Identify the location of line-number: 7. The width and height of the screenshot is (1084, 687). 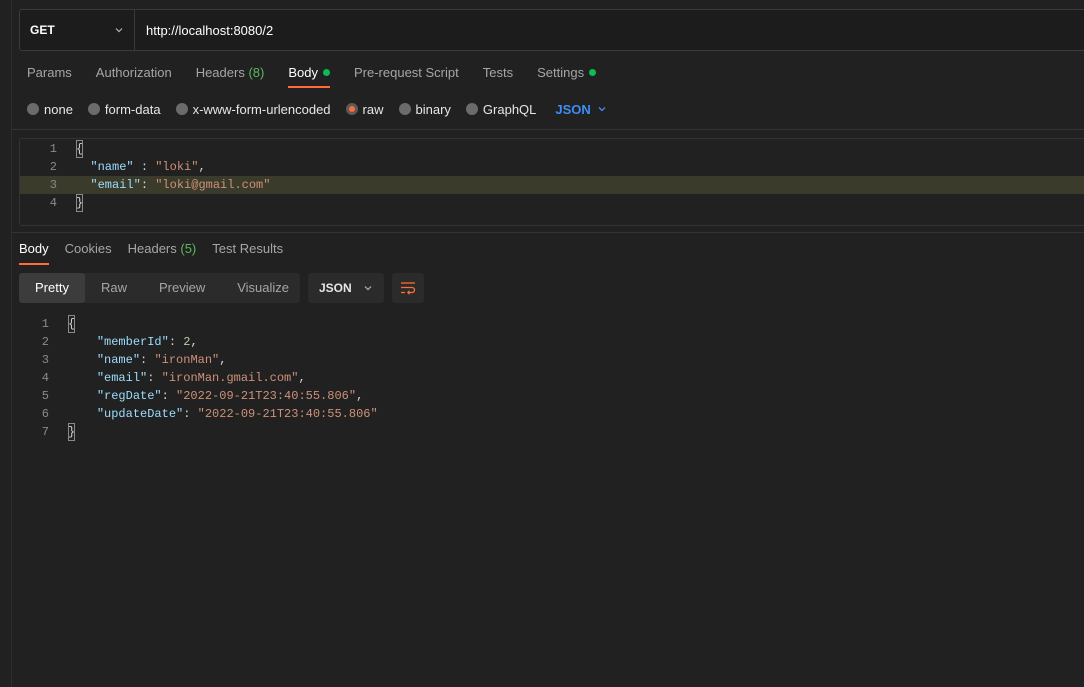
(45, 432).